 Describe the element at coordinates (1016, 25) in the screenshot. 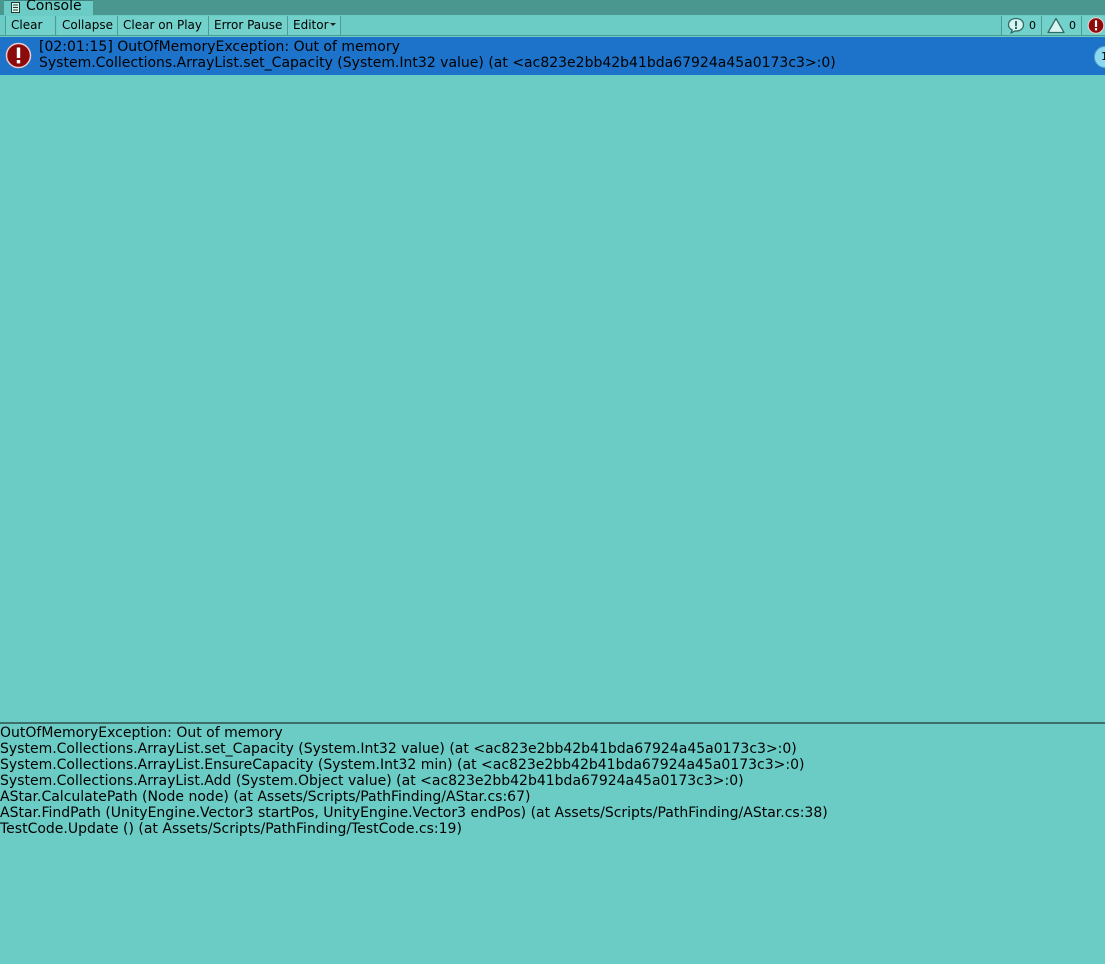

I see `info-icon` at that location.